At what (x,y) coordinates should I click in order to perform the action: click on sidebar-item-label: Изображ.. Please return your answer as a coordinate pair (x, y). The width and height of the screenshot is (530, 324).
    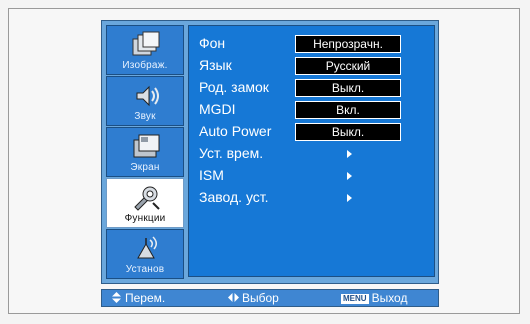
    Looking at the image, I should click on (145, 65).